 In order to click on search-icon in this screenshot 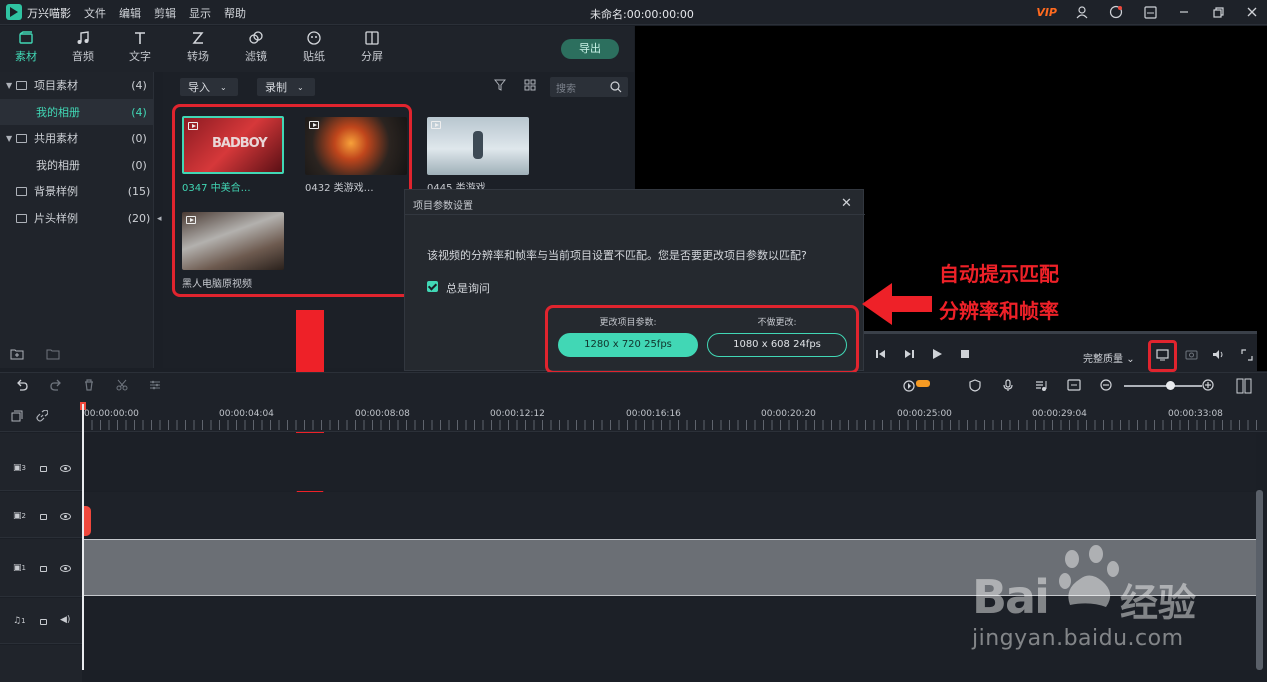, I will do `click(616, 87)`.